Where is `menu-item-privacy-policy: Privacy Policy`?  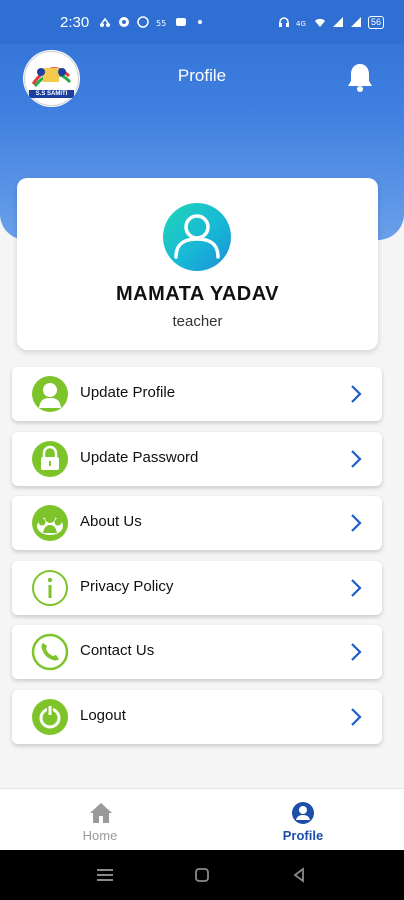
menu-item-privacy-policy: Privacy Policy is located at coordinates (197, 588).